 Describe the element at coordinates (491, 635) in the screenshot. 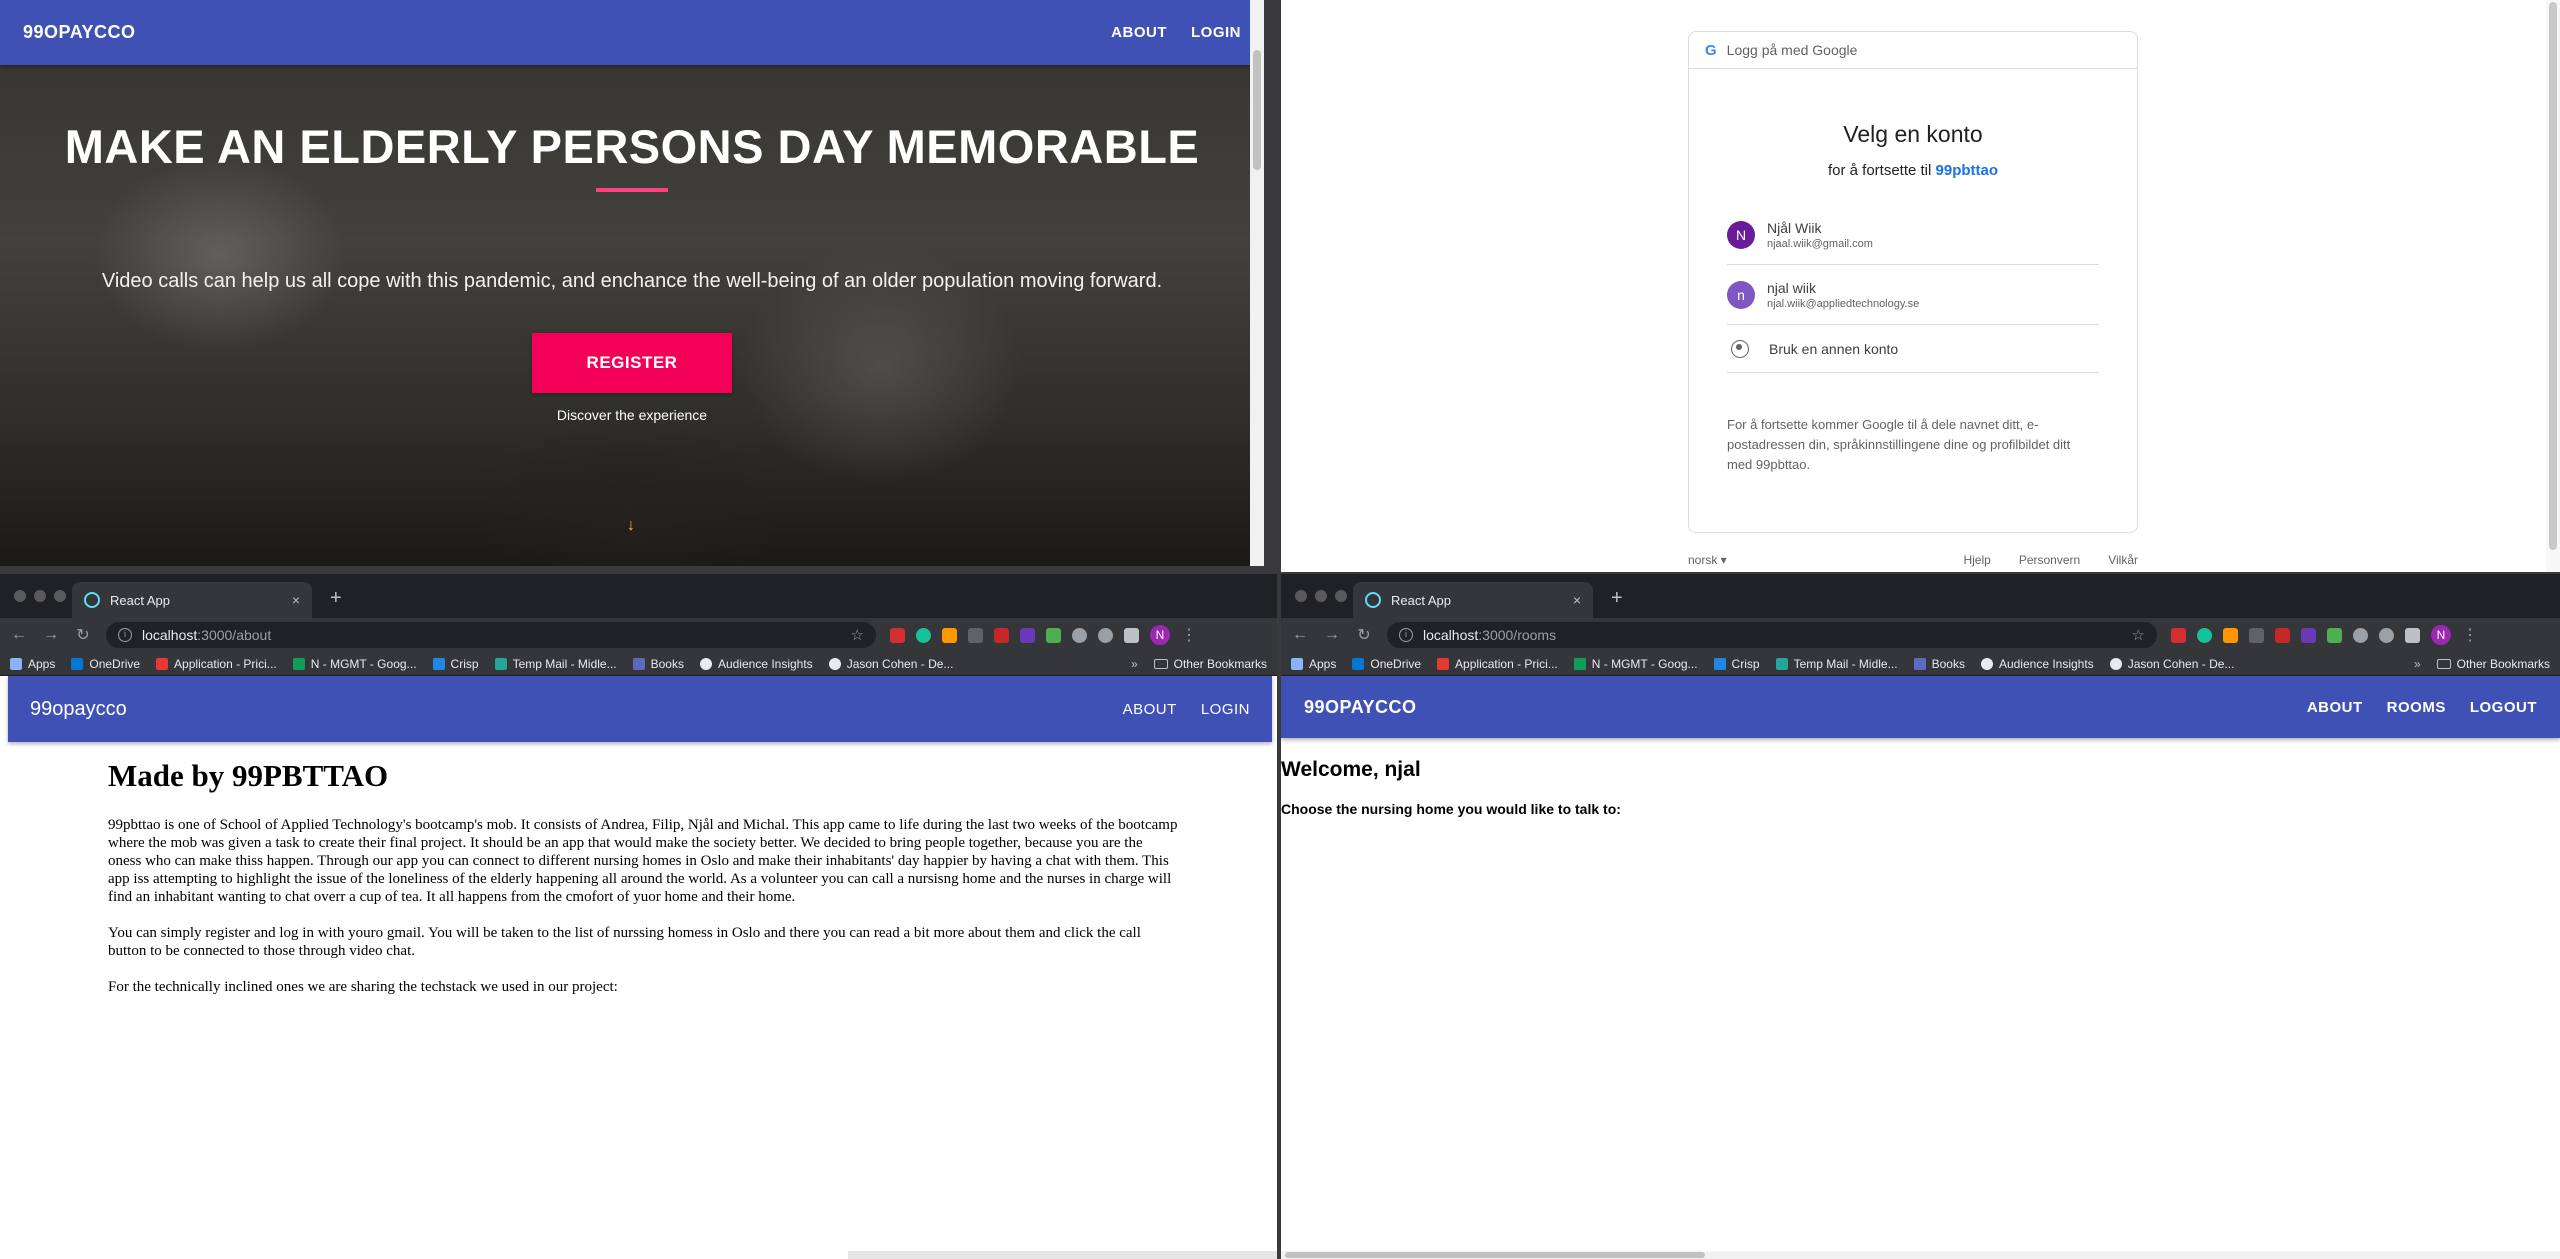

I see `address-bar: i localhost:3000/about ☆` at that location.